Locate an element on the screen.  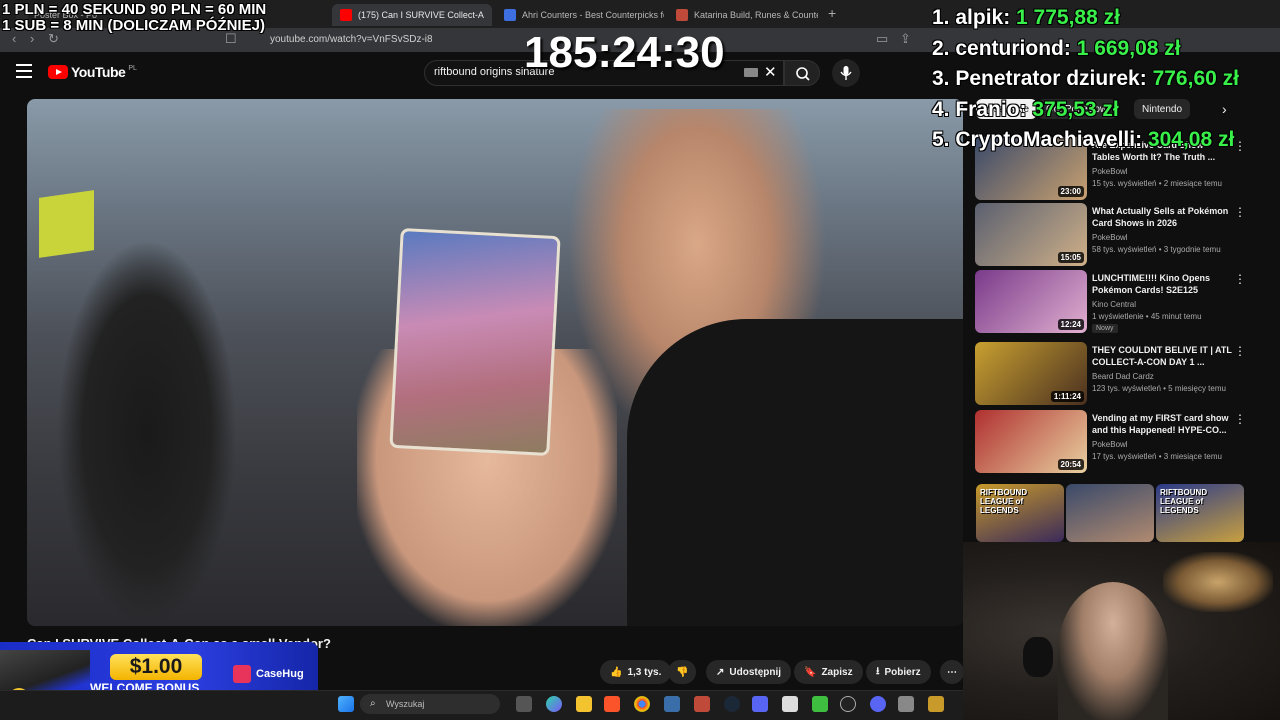
menu-icon is located at coordinates (24, 71).